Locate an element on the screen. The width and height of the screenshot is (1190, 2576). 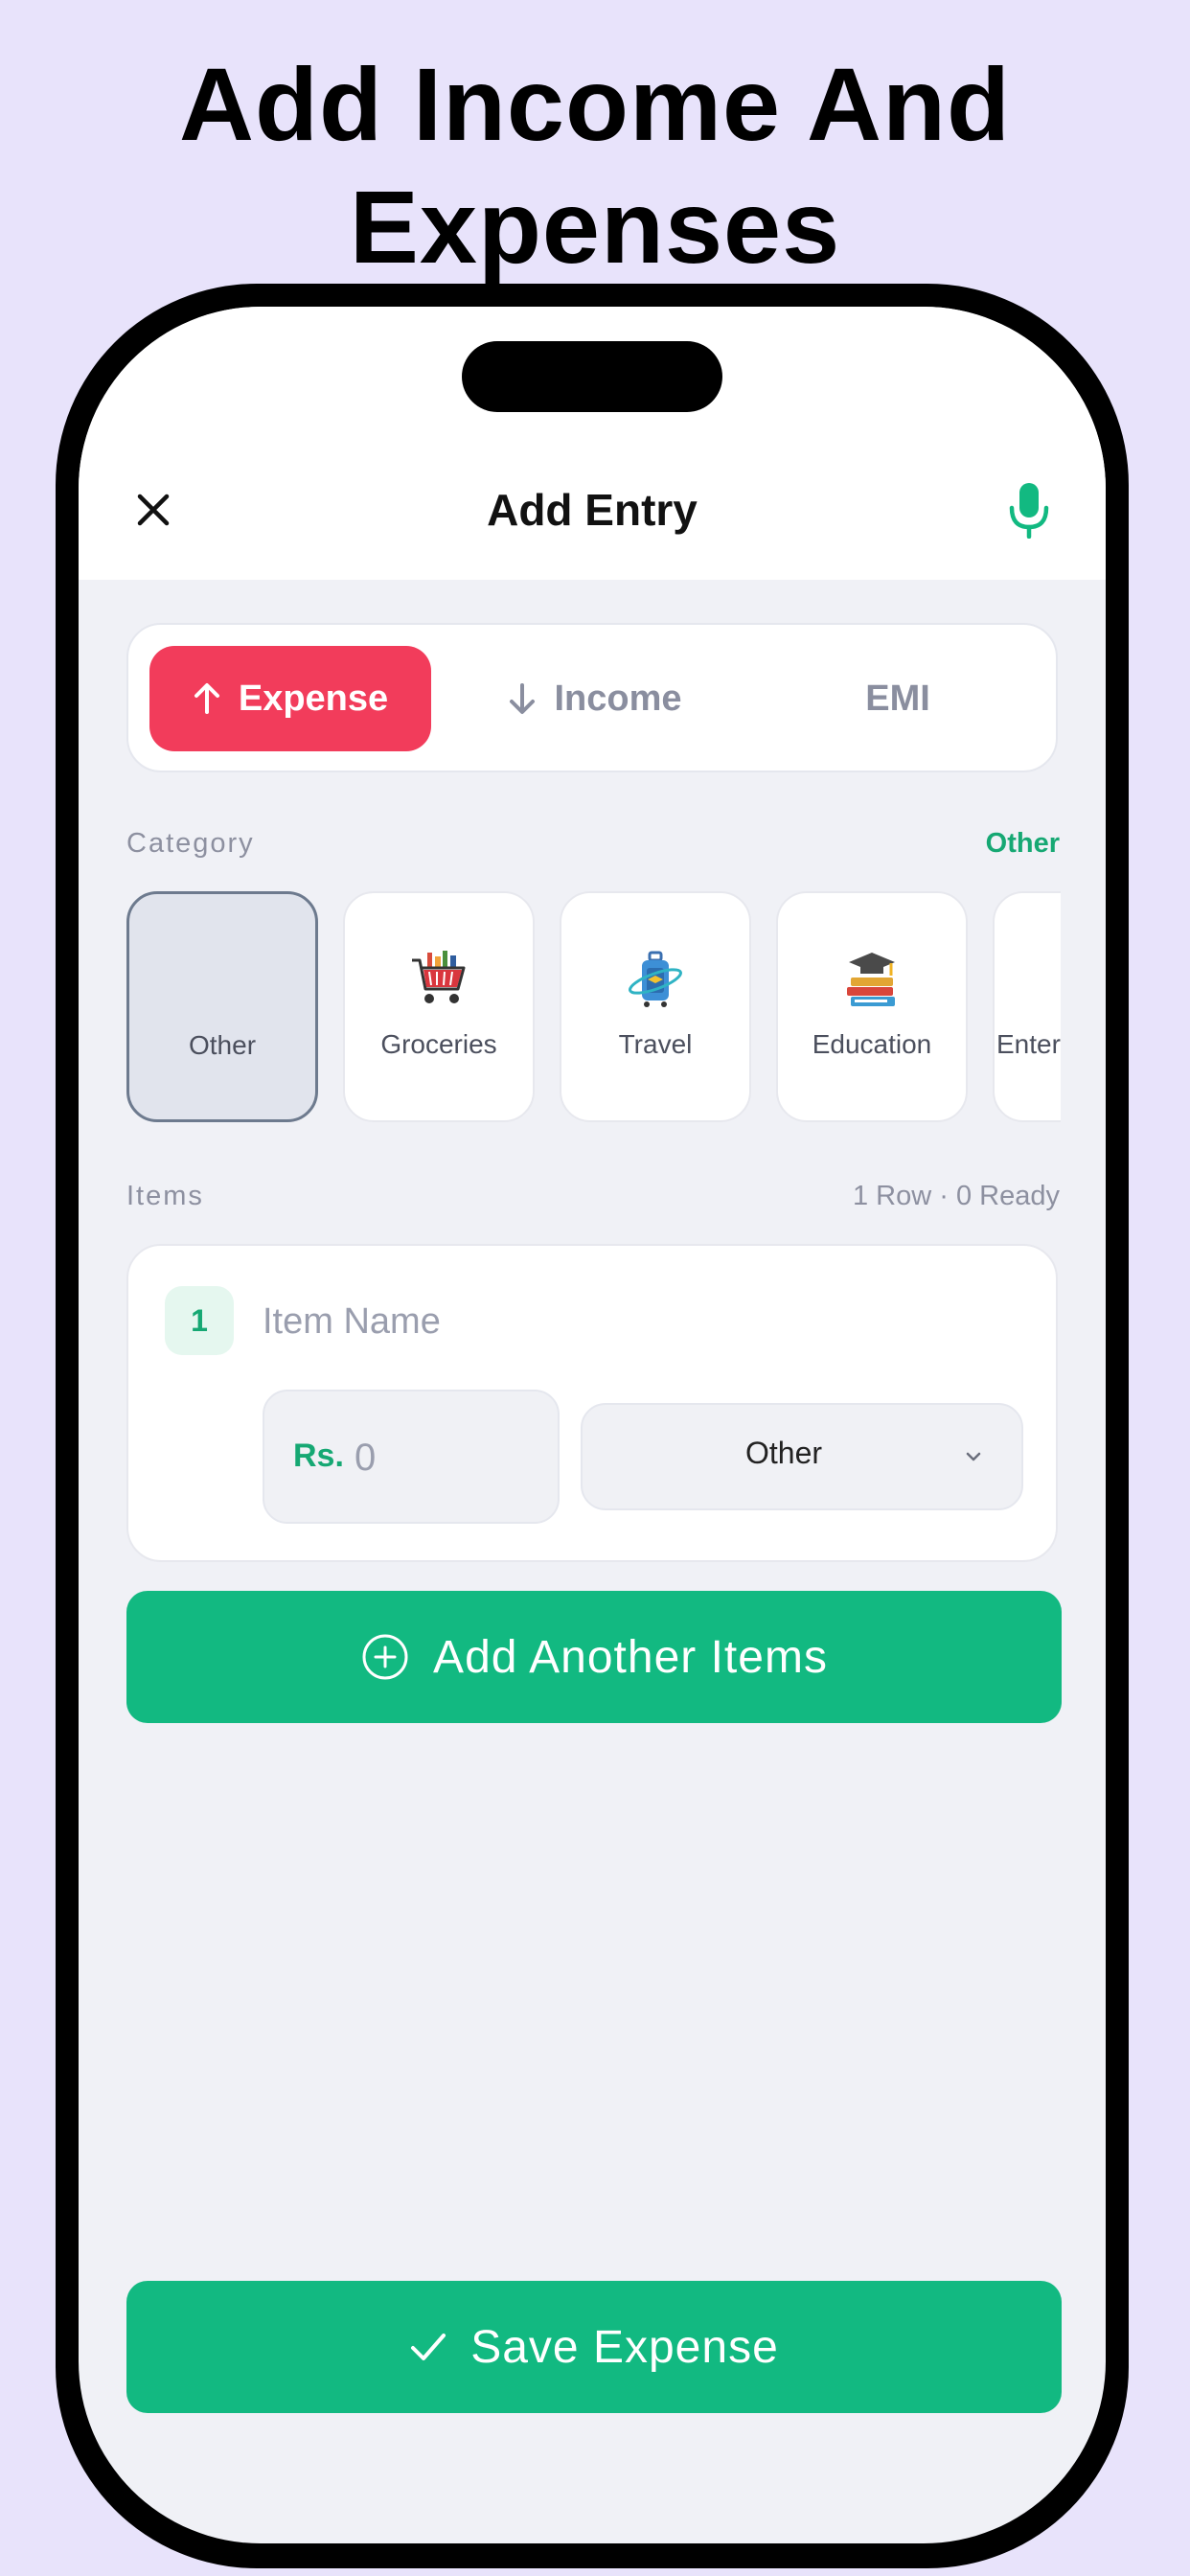
arrow-up-icon is located at coordinates (207, 698).